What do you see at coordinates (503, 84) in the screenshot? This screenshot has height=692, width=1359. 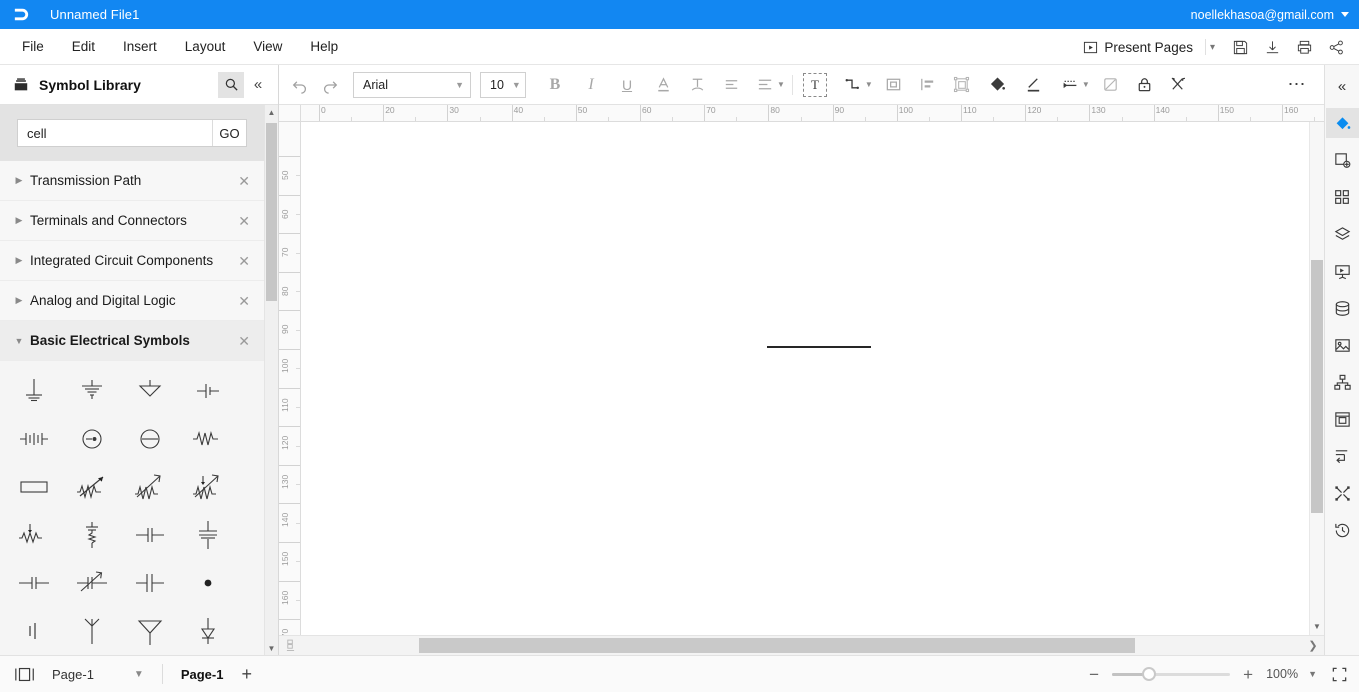 I see `font-size-select: 10 ▼` at bounding box center [503, 84].